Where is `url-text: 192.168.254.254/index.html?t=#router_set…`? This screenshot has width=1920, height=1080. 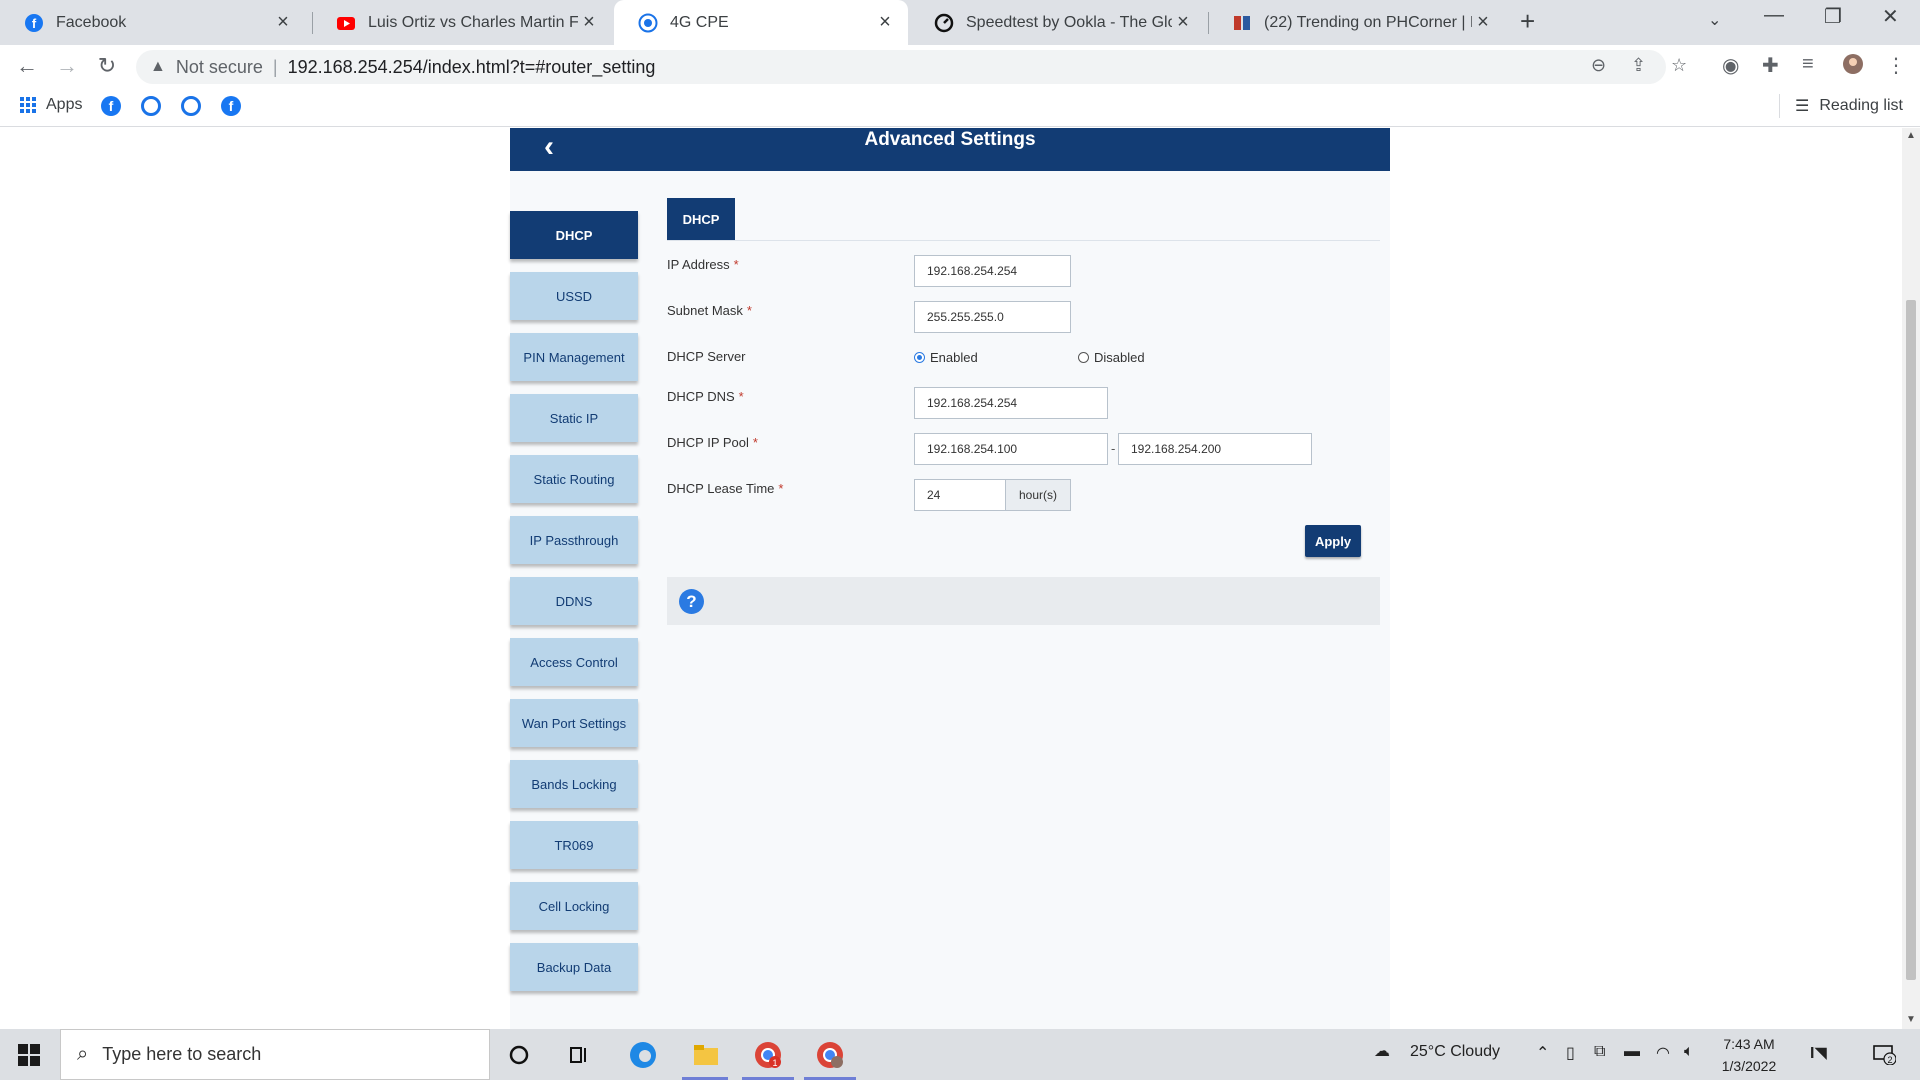 url-text: 192.168.254.254/index.html?t=#router_set… is located at coordinates (472, 67).